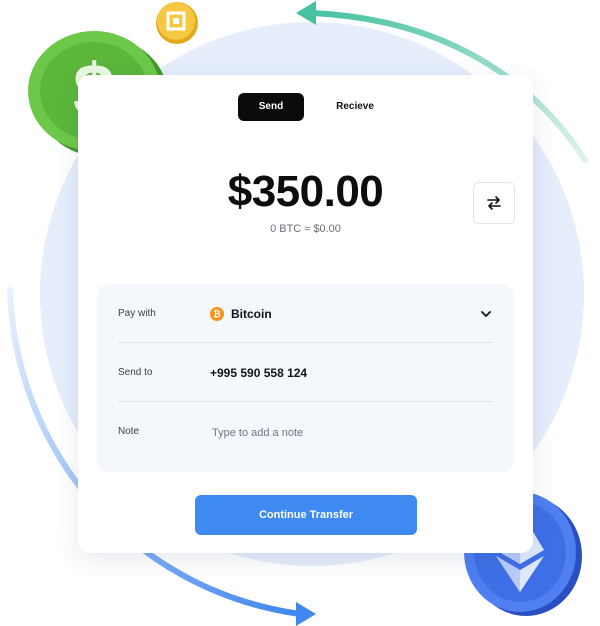 The height and width of the screenshot is (626, 600). What do you see at coordinates (306, 614) in the screenshot?
I see `bottom-arrowhead` at bounding box center [306, 614].